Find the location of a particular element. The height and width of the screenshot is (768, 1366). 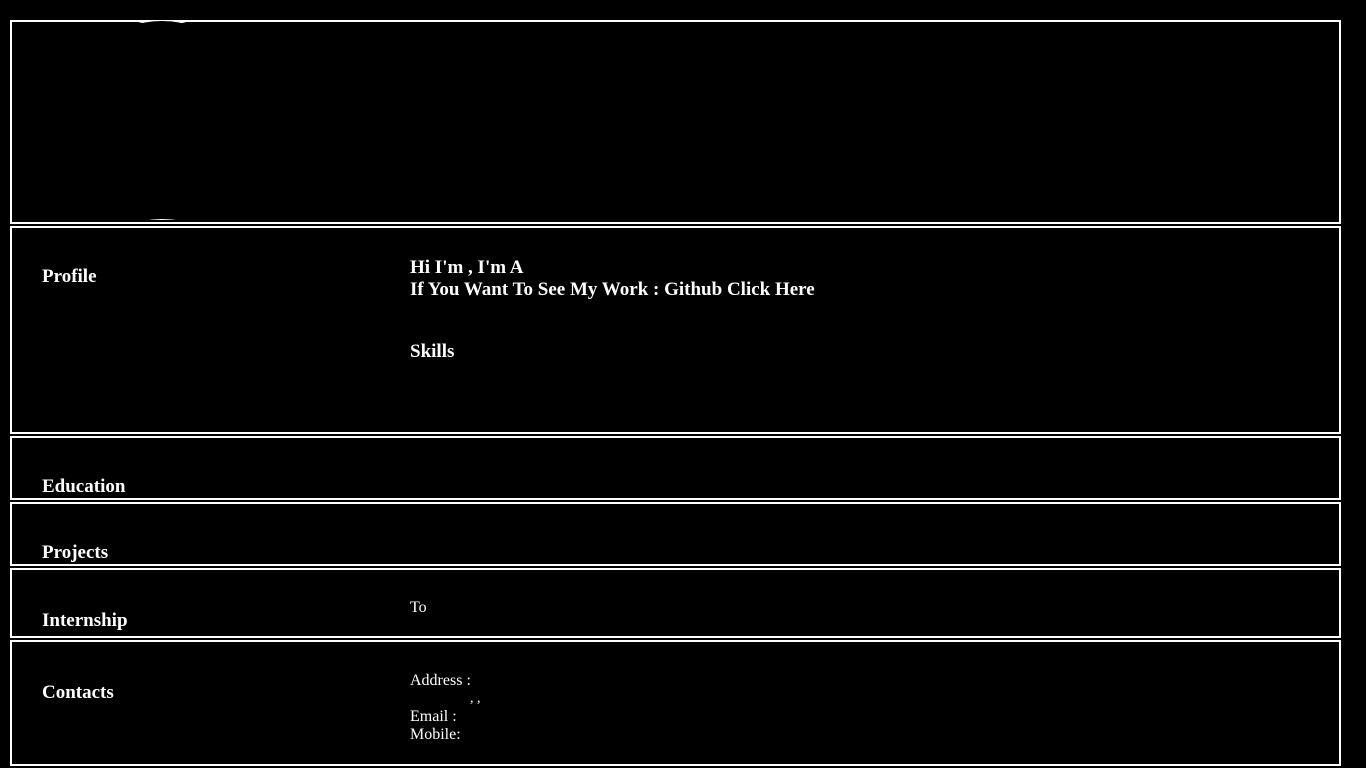

internship-heading: Internship is located at coordinates (85, 620).